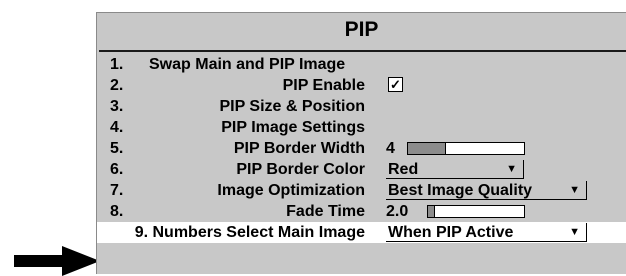 The height and width of the screenshot is (276, 626). I want to click on item-label: Fade Time, so click(325, 211).